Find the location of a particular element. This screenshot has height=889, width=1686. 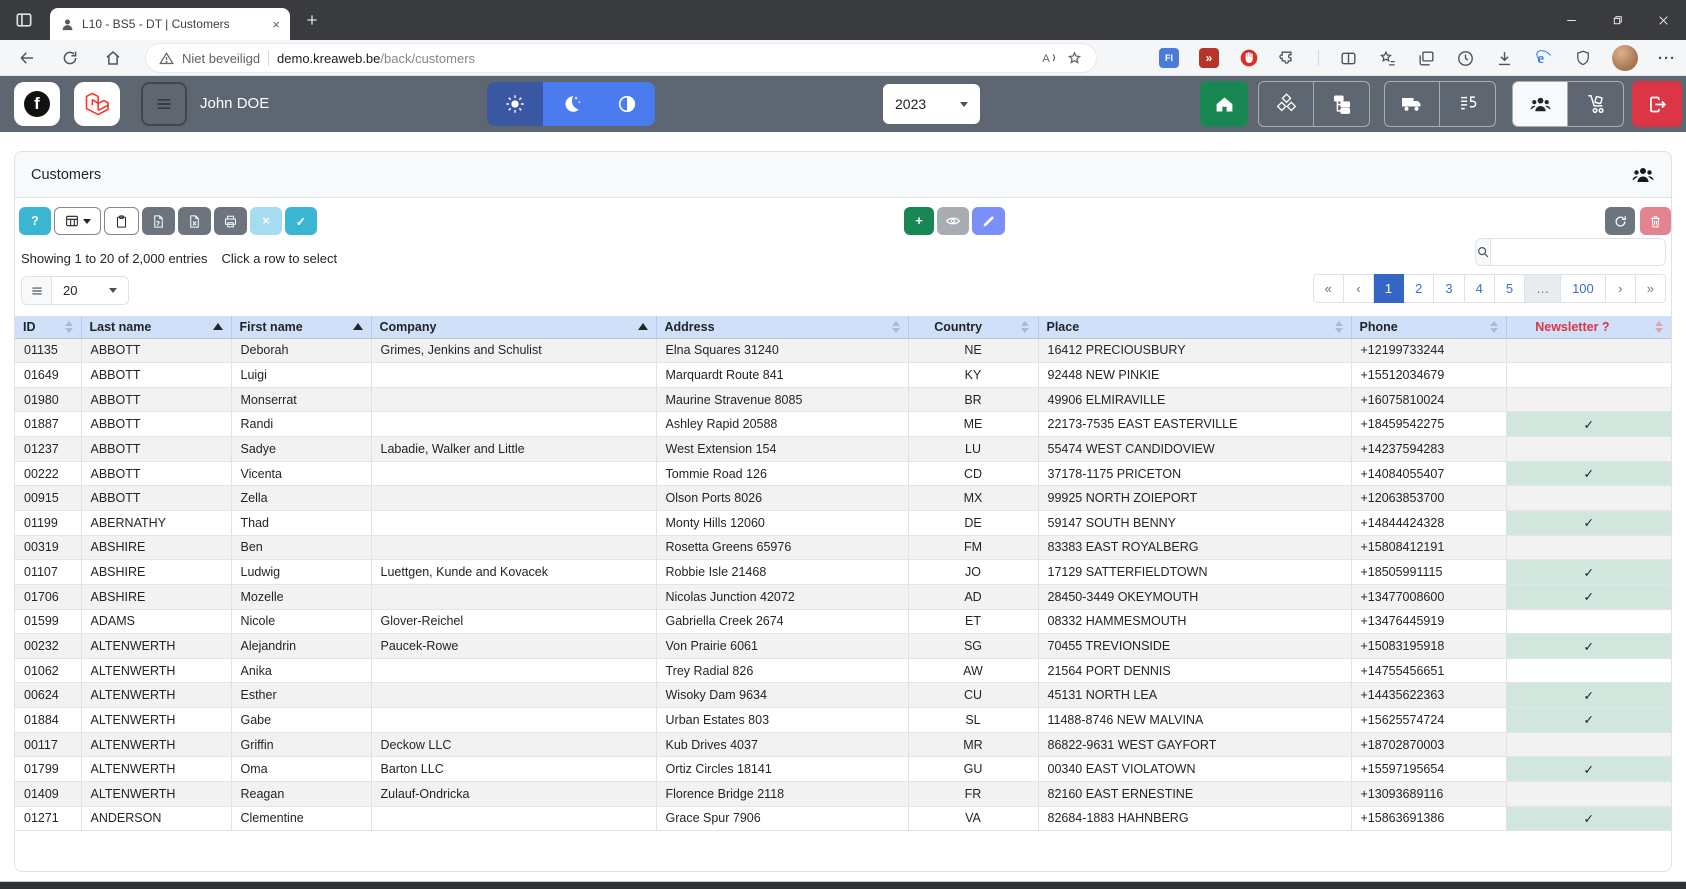

column-header-country: Country is located at coordinates (973, 327).